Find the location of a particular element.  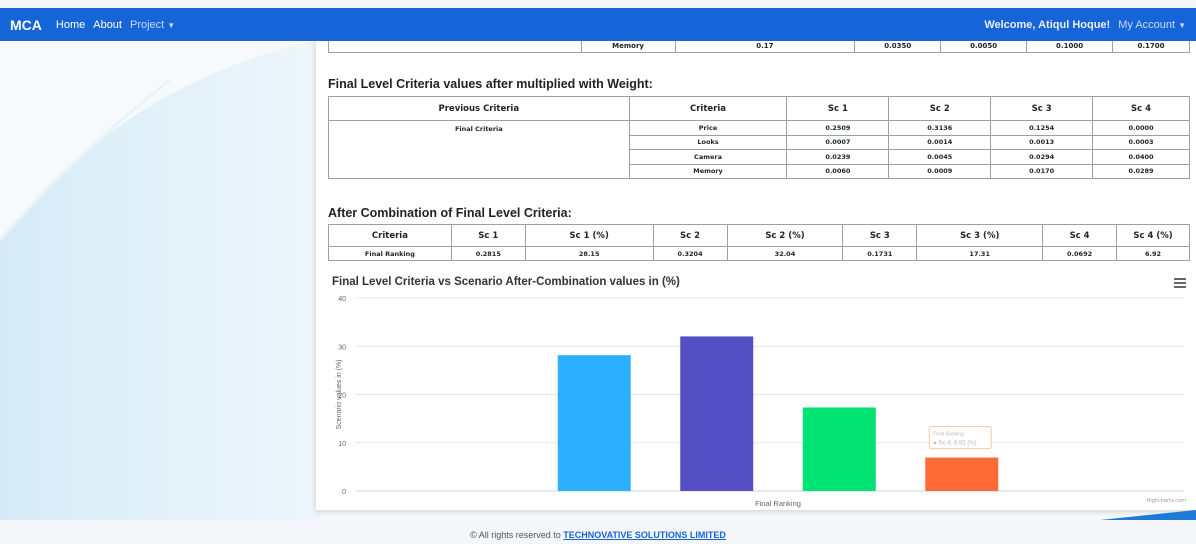

table-cell: 0.1731 is located at coordinates (880, 253).